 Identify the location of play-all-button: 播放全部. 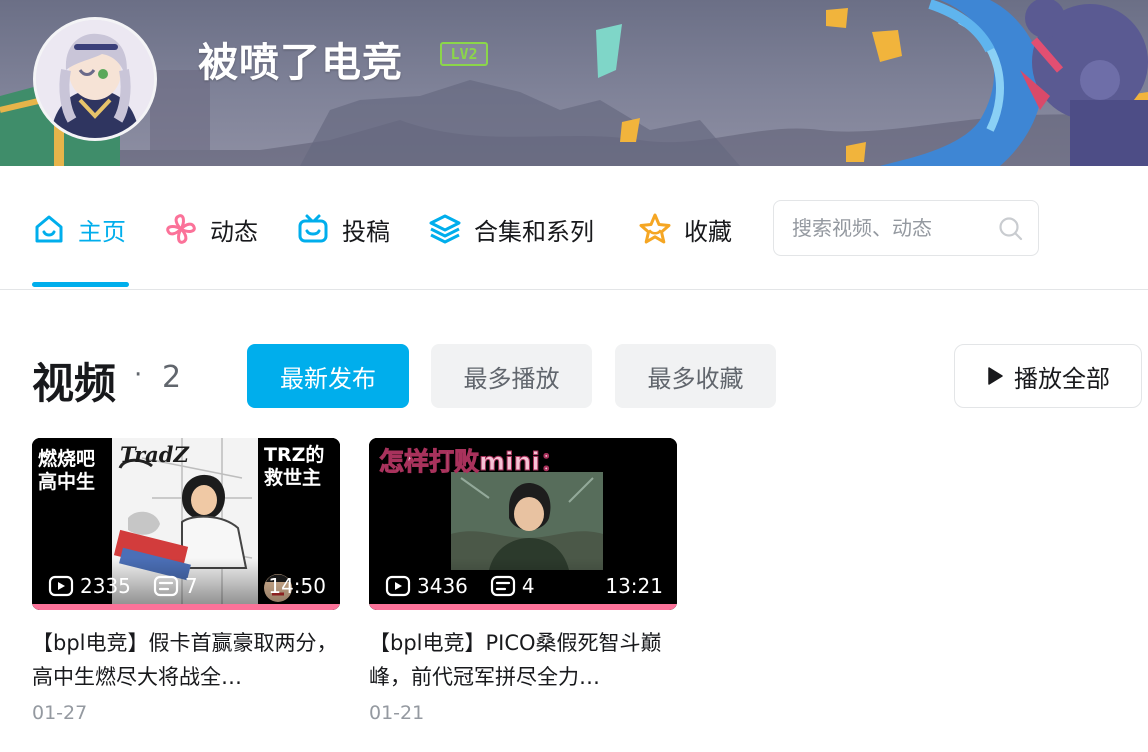
(1048, 376).